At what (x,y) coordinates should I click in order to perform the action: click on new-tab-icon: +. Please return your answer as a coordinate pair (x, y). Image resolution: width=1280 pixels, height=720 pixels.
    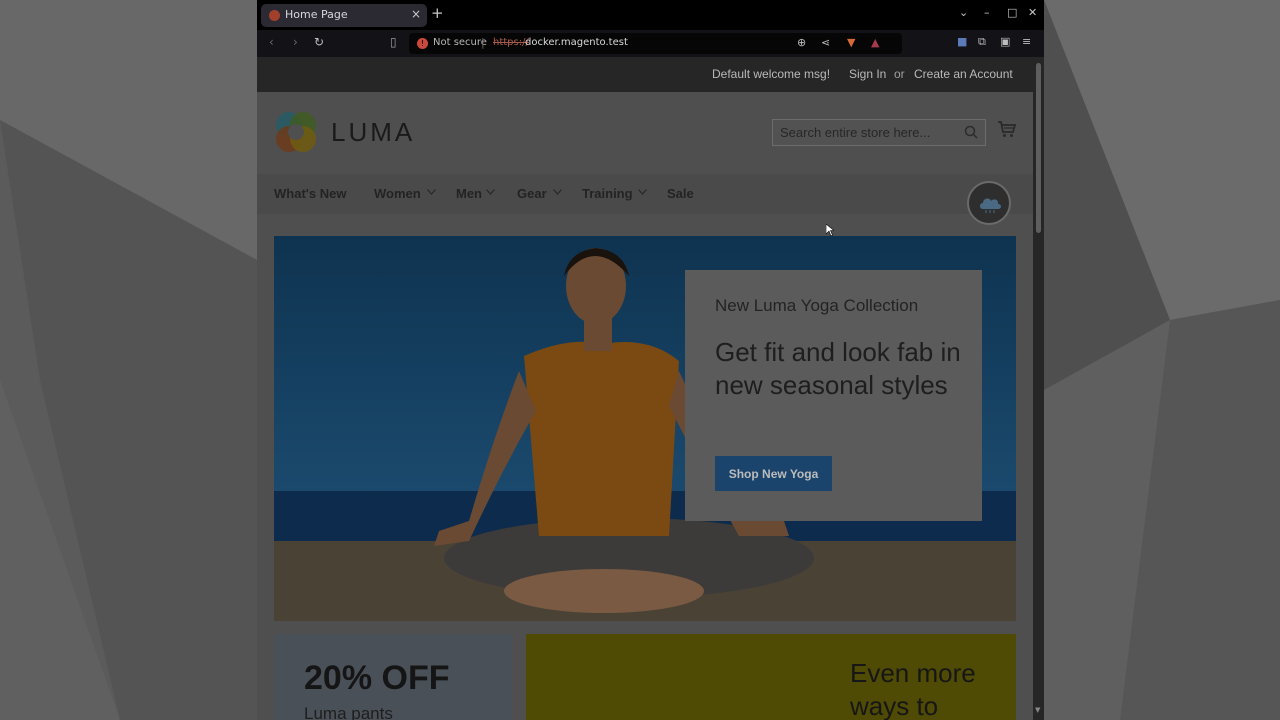
    Looking at the image, I should click on (437, 13).